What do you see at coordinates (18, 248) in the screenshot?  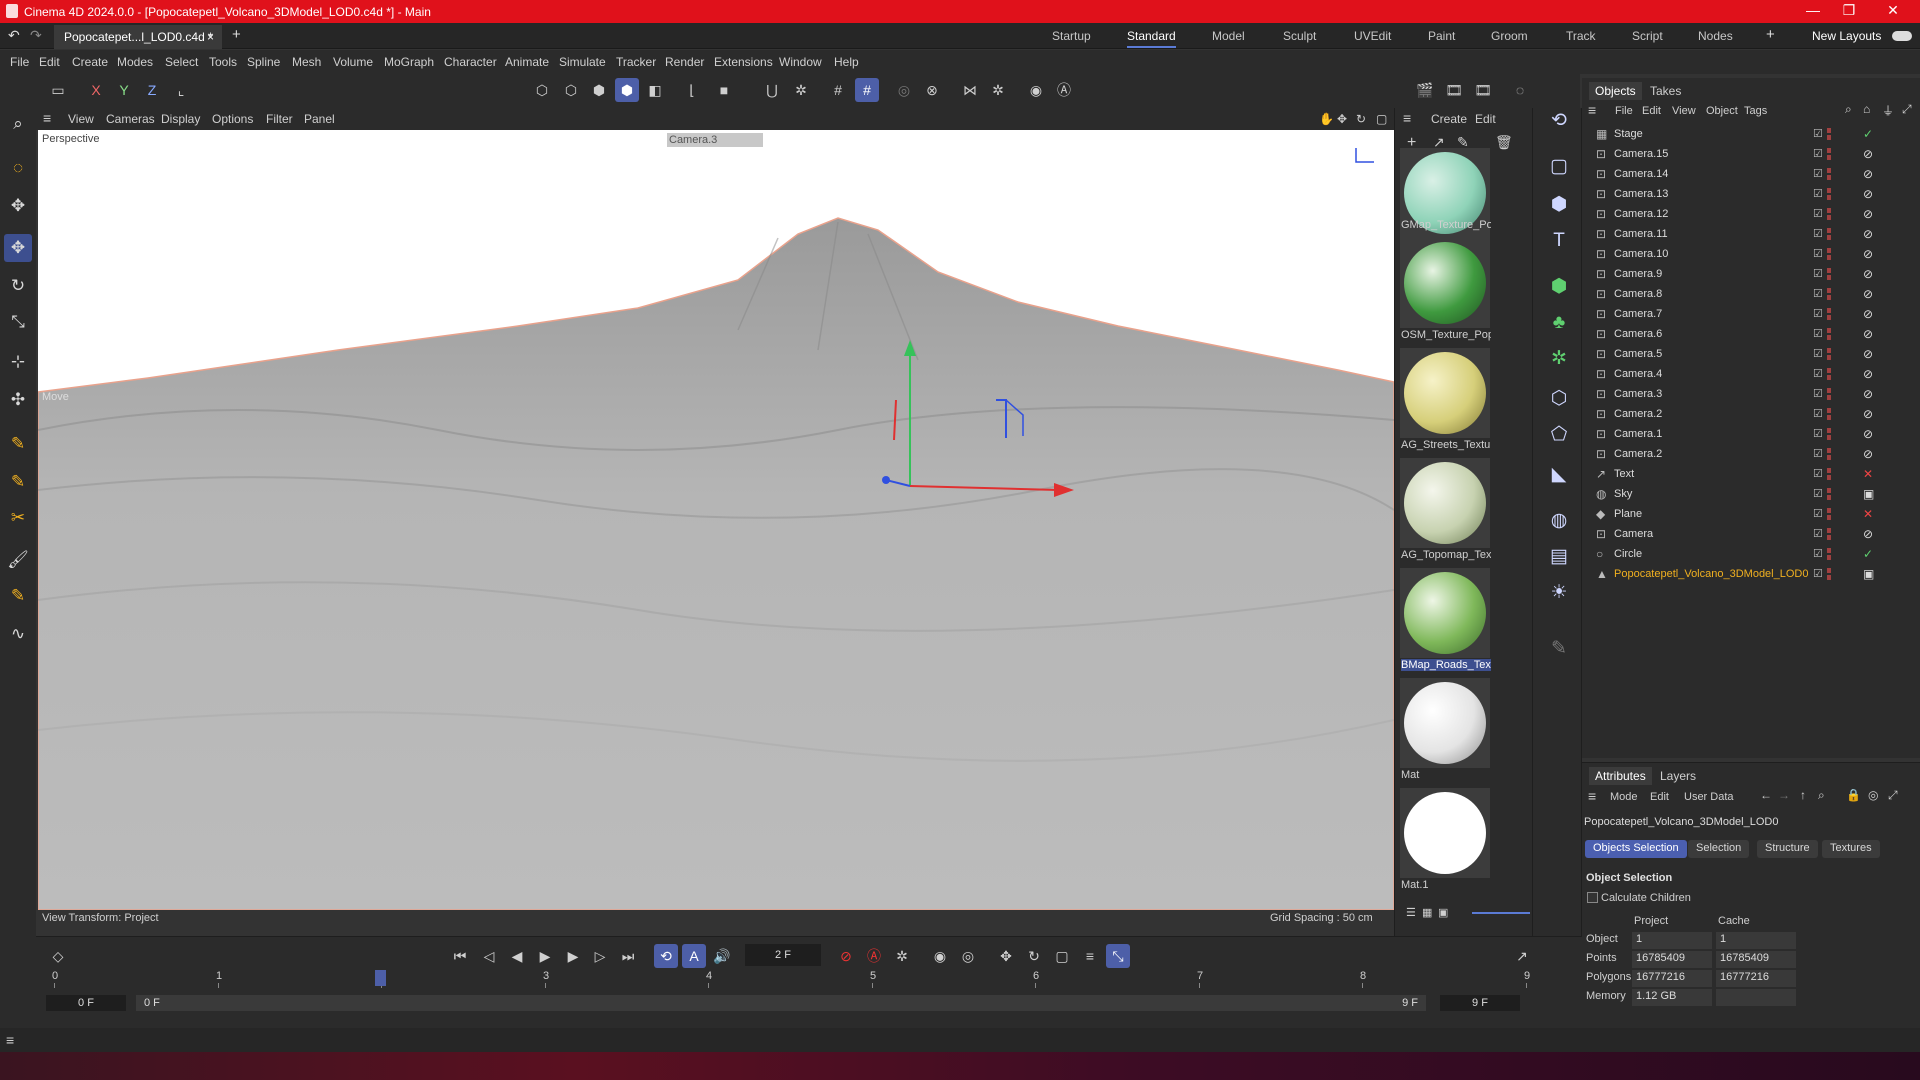 I see `move-tool-icon: ✥` at bounding box center [18, 248].